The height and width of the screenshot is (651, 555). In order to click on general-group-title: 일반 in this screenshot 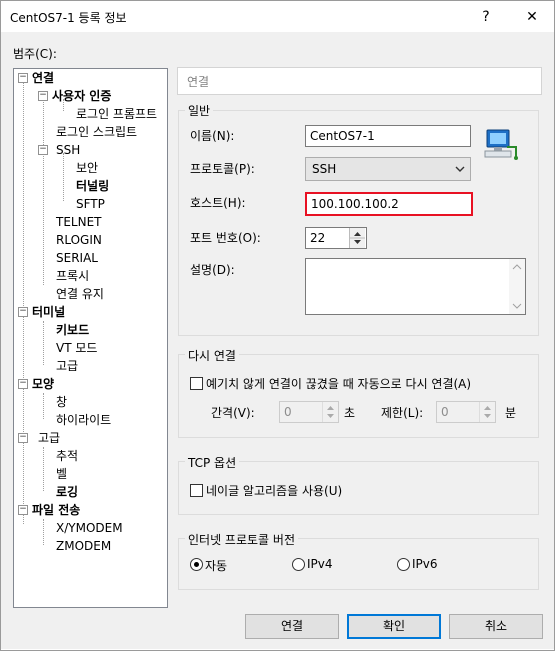, I will do `click(199, 110)`.